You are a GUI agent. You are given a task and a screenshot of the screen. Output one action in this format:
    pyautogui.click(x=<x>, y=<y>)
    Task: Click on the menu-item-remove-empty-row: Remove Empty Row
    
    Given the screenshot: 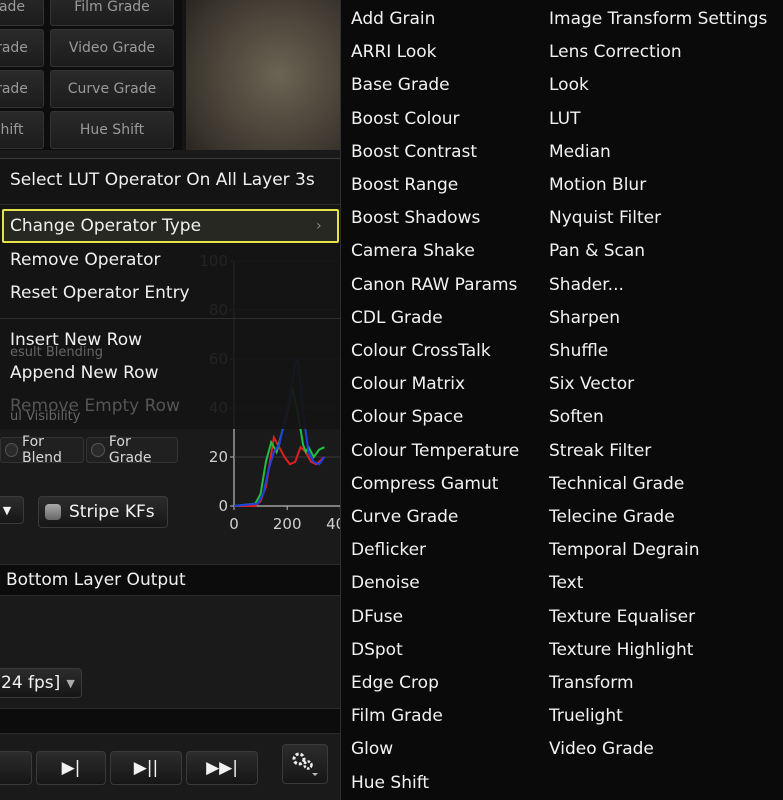 What is the action you would take?
    pyautogui.click(x=95, y=406)
    